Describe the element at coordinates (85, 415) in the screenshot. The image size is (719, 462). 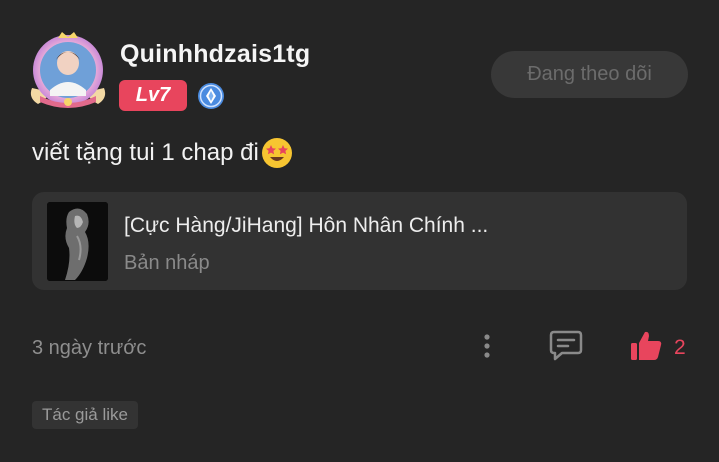
I see `author-like-tag: Tác giả like` at that location.